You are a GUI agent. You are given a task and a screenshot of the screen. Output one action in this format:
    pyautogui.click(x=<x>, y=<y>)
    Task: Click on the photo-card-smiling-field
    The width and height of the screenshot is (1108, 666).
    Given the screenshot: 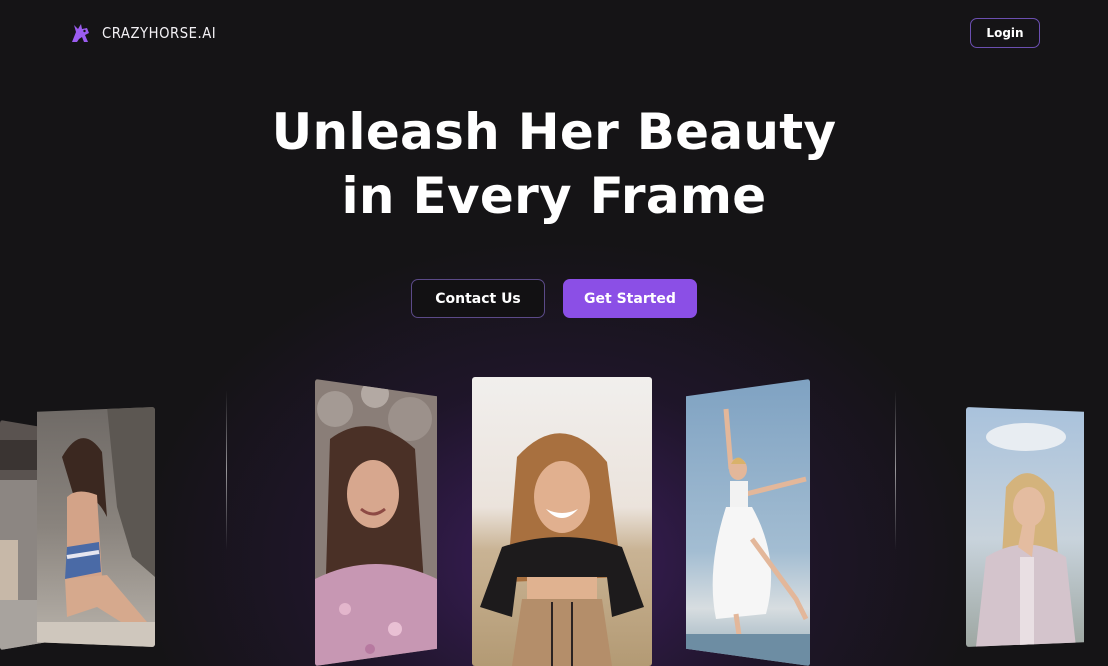 What is the action you would take?
    pyautogui.click(x=562, y=521)
    